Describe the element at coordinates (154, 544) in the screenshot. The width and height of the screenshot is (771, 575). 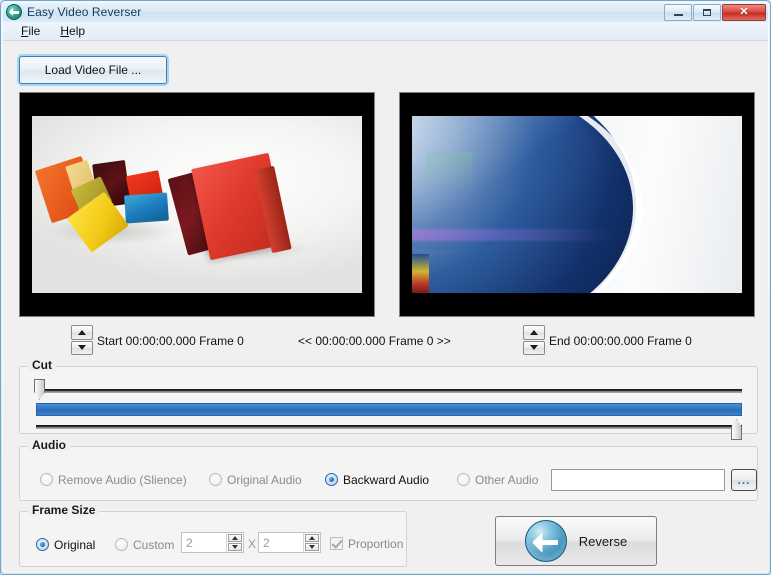
I see `radio-frame-custom-label: Custom` at that location.